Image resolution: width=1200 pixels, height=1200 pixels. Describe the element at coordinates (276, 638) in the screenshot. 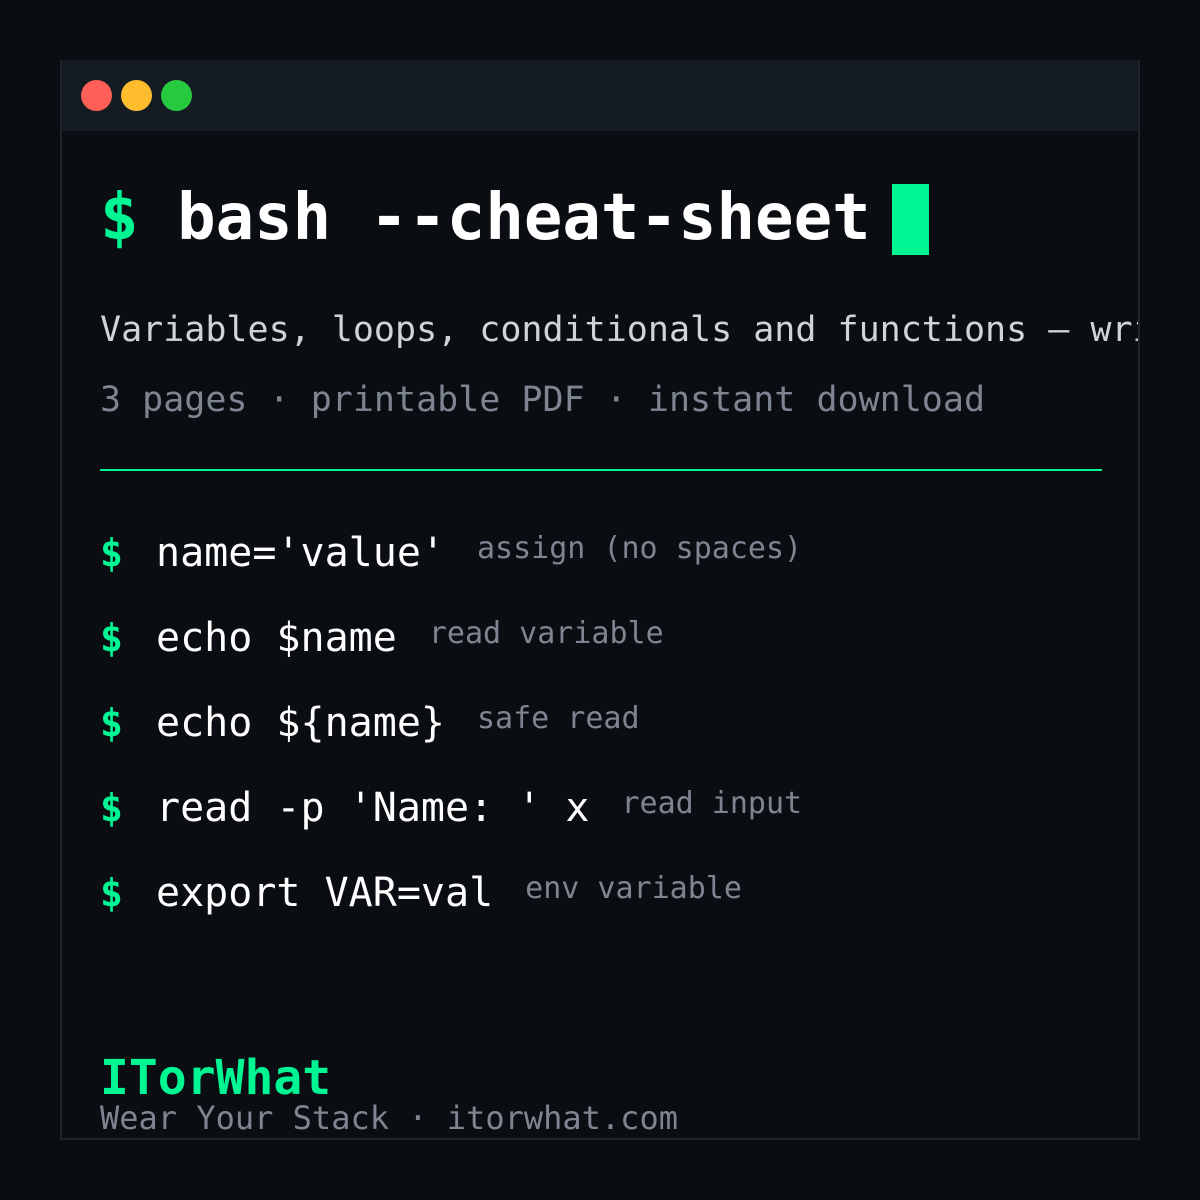

I see `command-code: echo $name` at that location.